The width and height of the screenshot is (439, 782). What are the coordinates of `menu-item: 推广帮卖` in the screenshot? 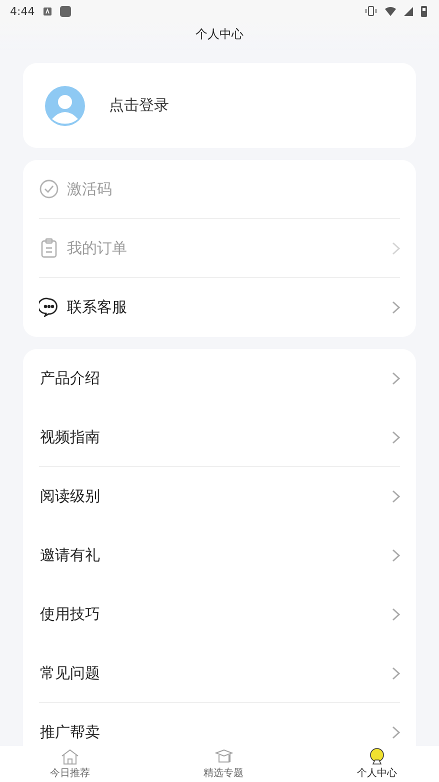 It's located at (219, 724).